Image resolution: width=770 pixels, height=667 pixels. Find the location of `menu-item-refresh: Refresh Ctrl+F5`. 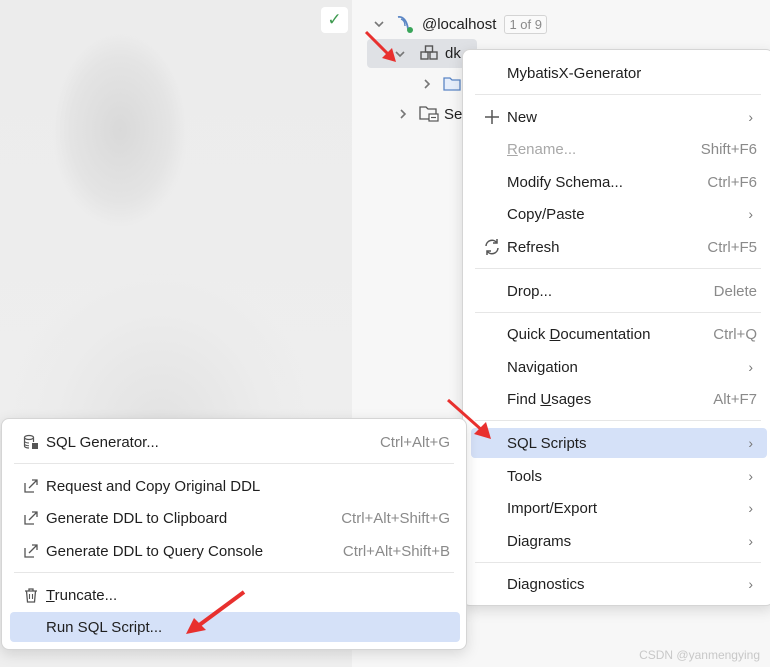

menu-item-refresh: Refresh Ctrl+F5 is located at coordinates (619, 247).